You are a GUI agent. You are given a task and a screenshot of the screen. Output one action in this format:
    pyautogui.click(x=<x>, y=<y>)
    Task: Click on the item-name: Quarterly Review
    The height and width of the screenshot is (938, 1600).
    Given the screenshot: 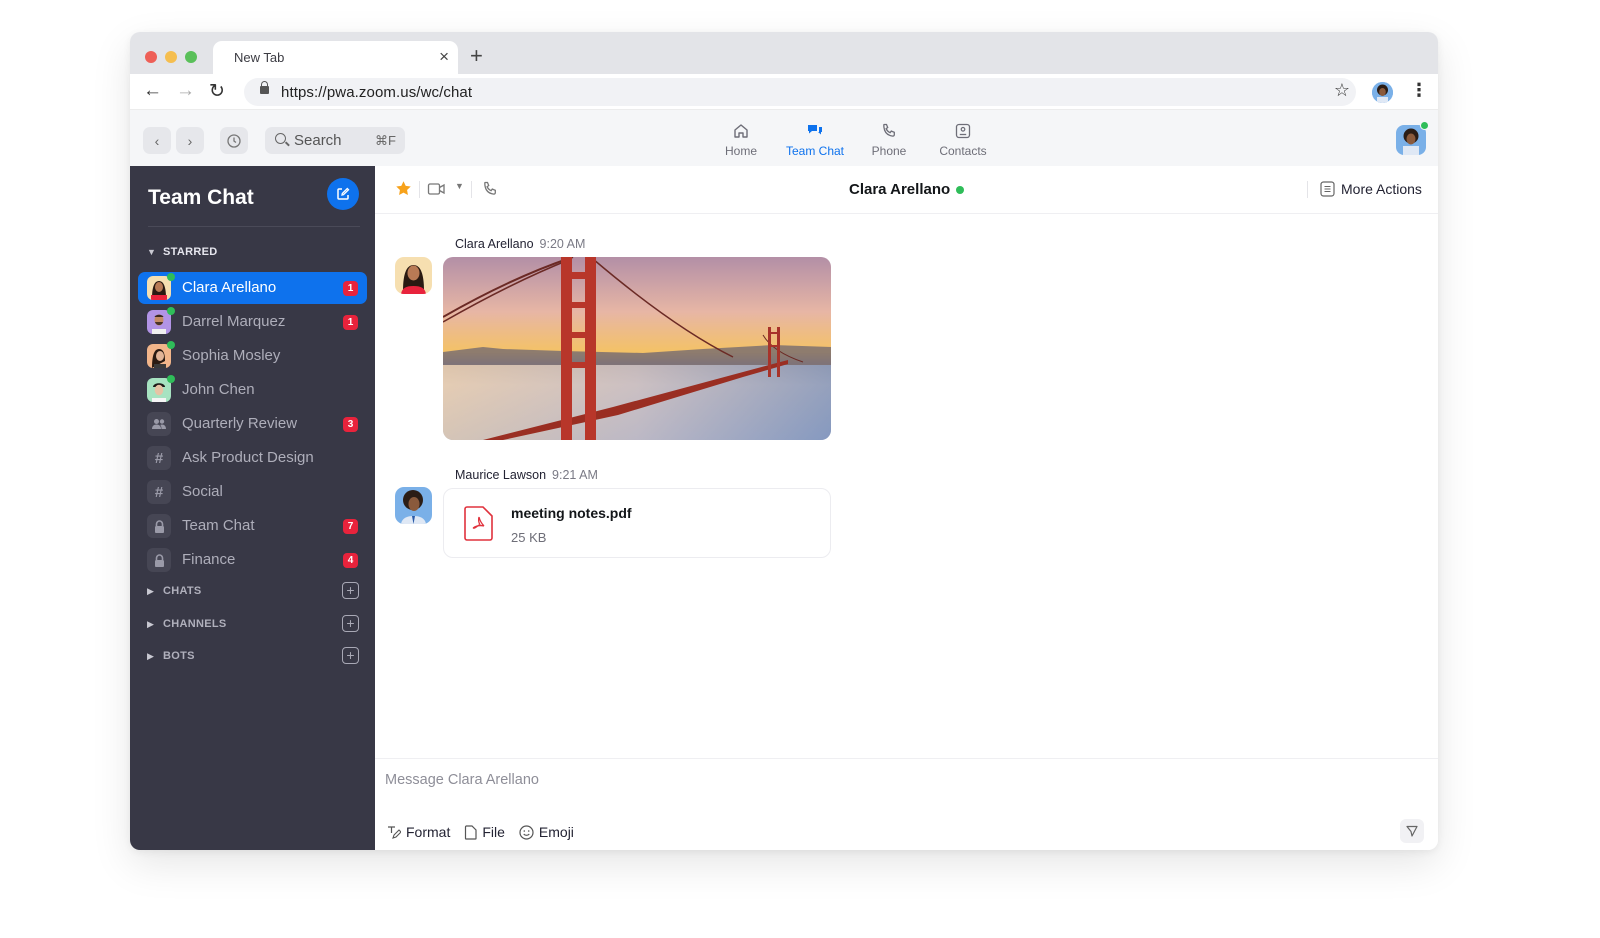 What is the action you would take?
    pyautogui.click(x=240, y=423)
    